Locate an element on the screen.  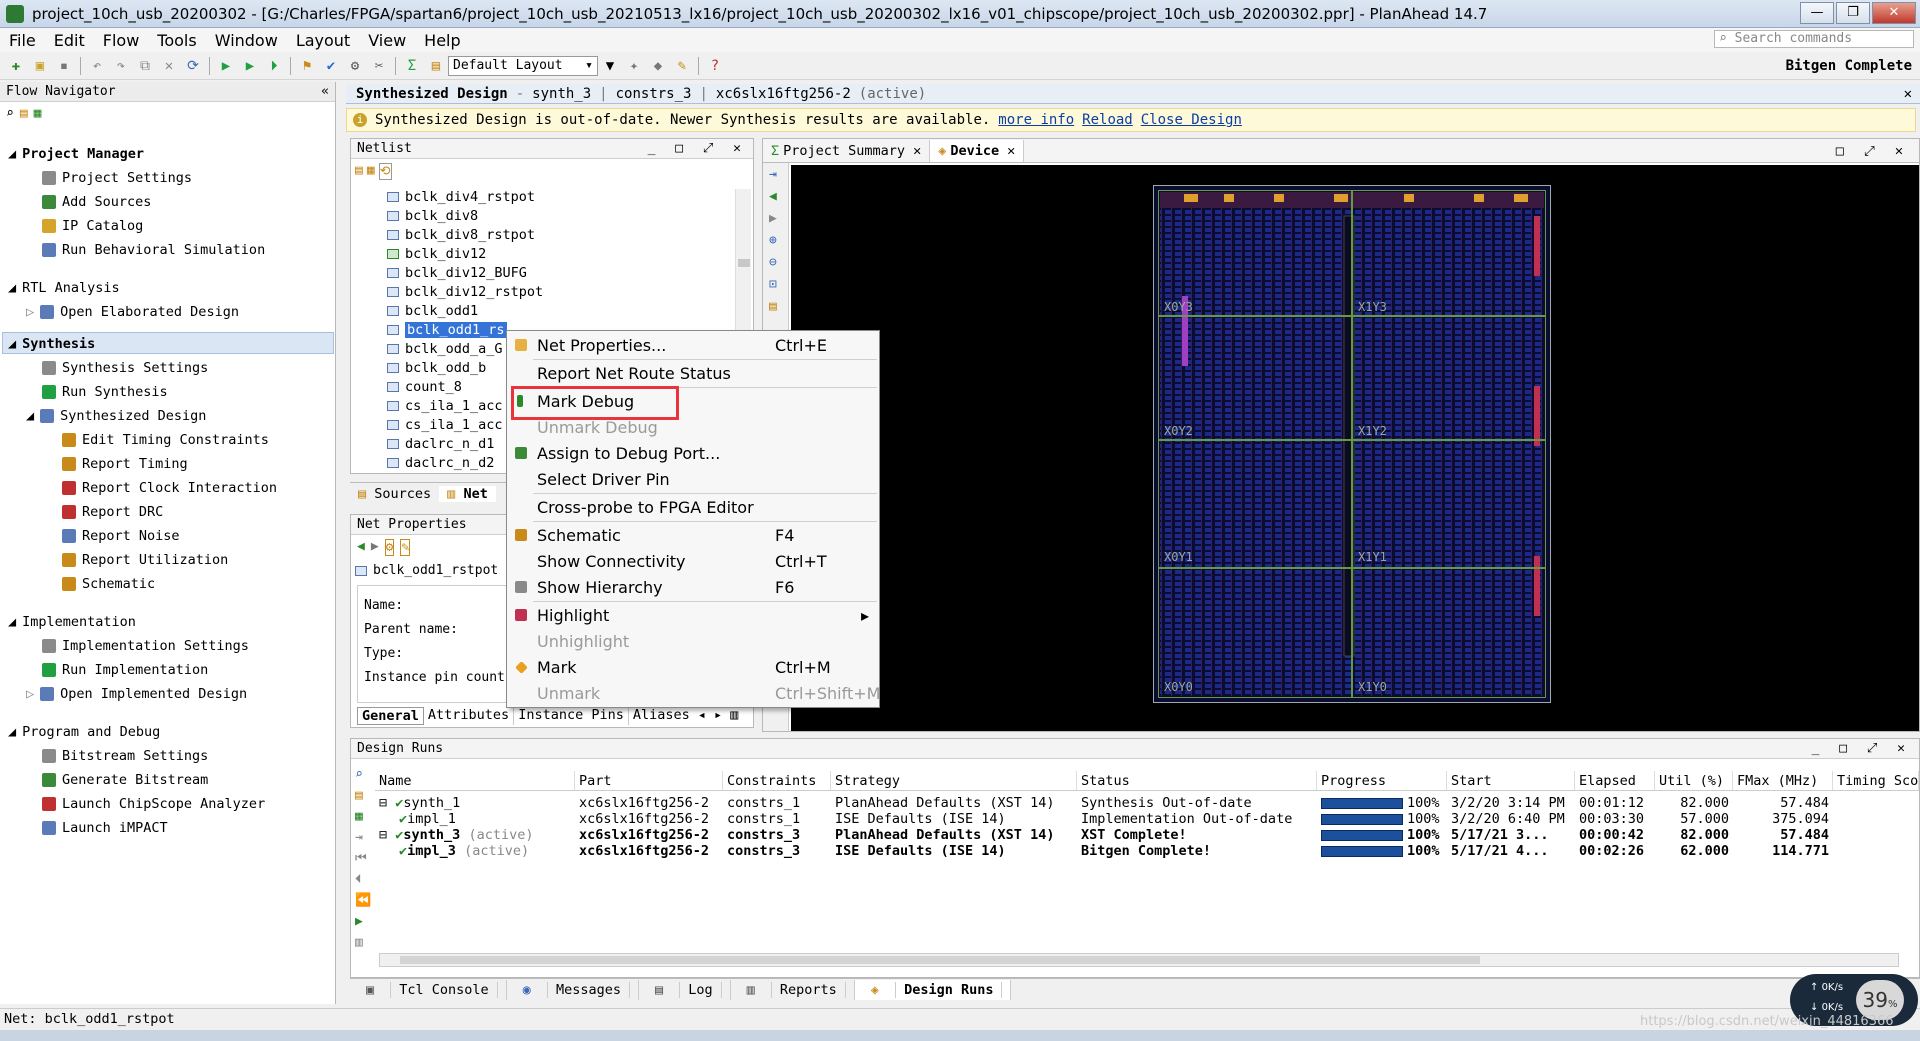
tab-device: ◈ Device ✕ is located at coordinates (977, 150).